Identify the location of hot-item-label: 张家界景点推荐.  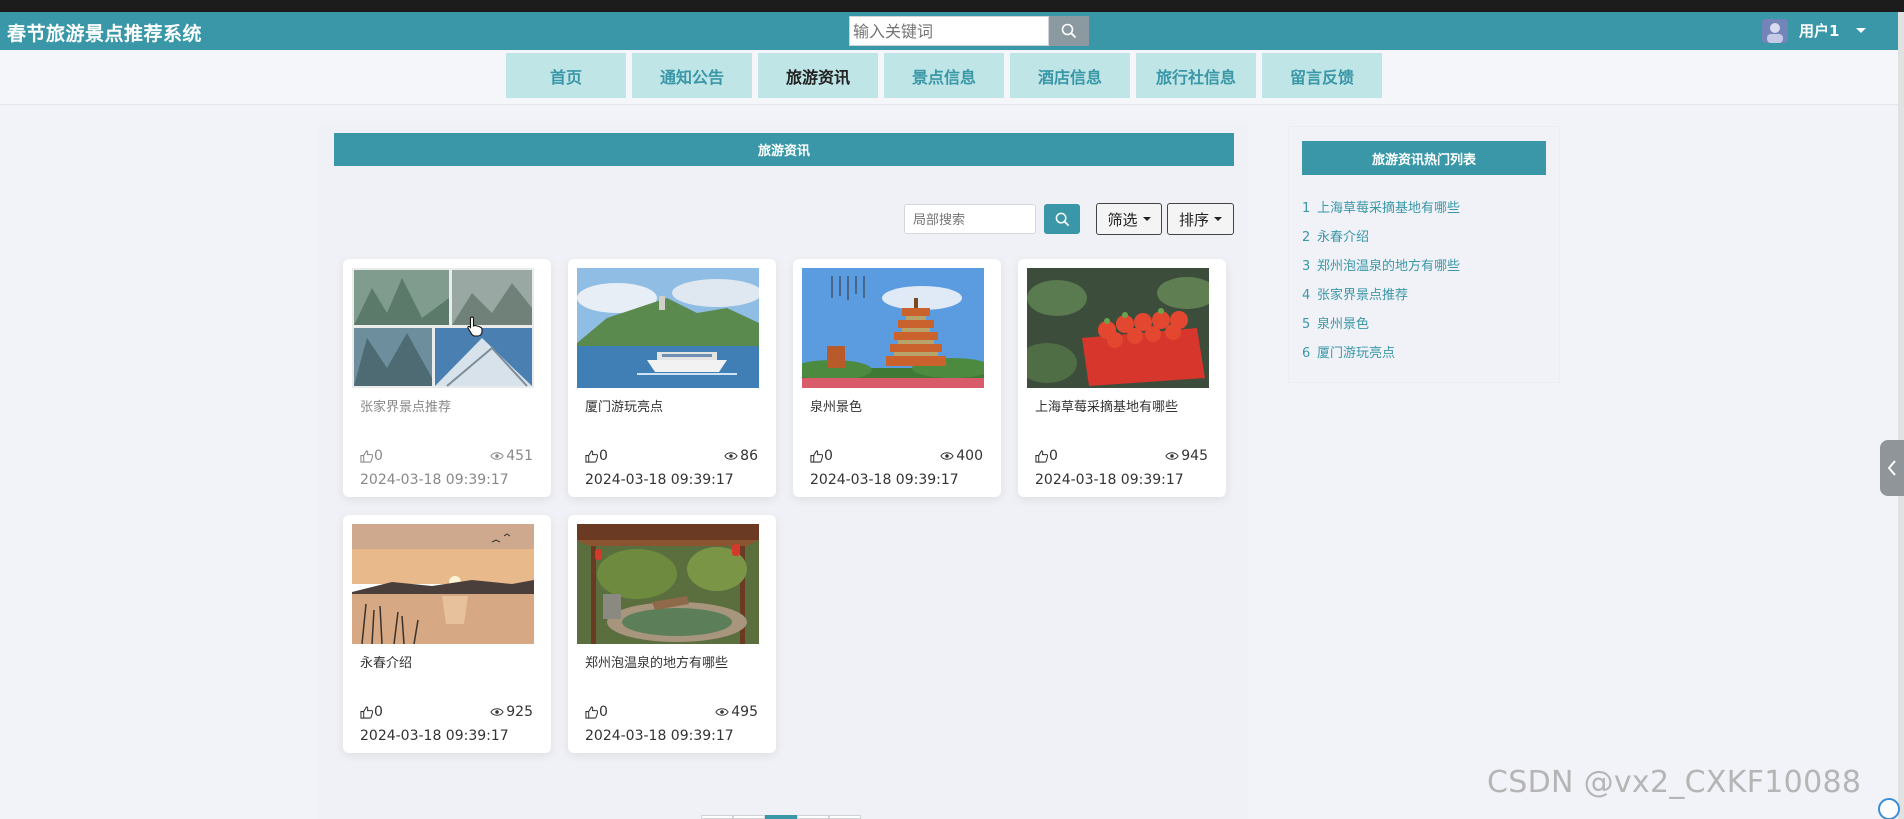
(1362, 295).